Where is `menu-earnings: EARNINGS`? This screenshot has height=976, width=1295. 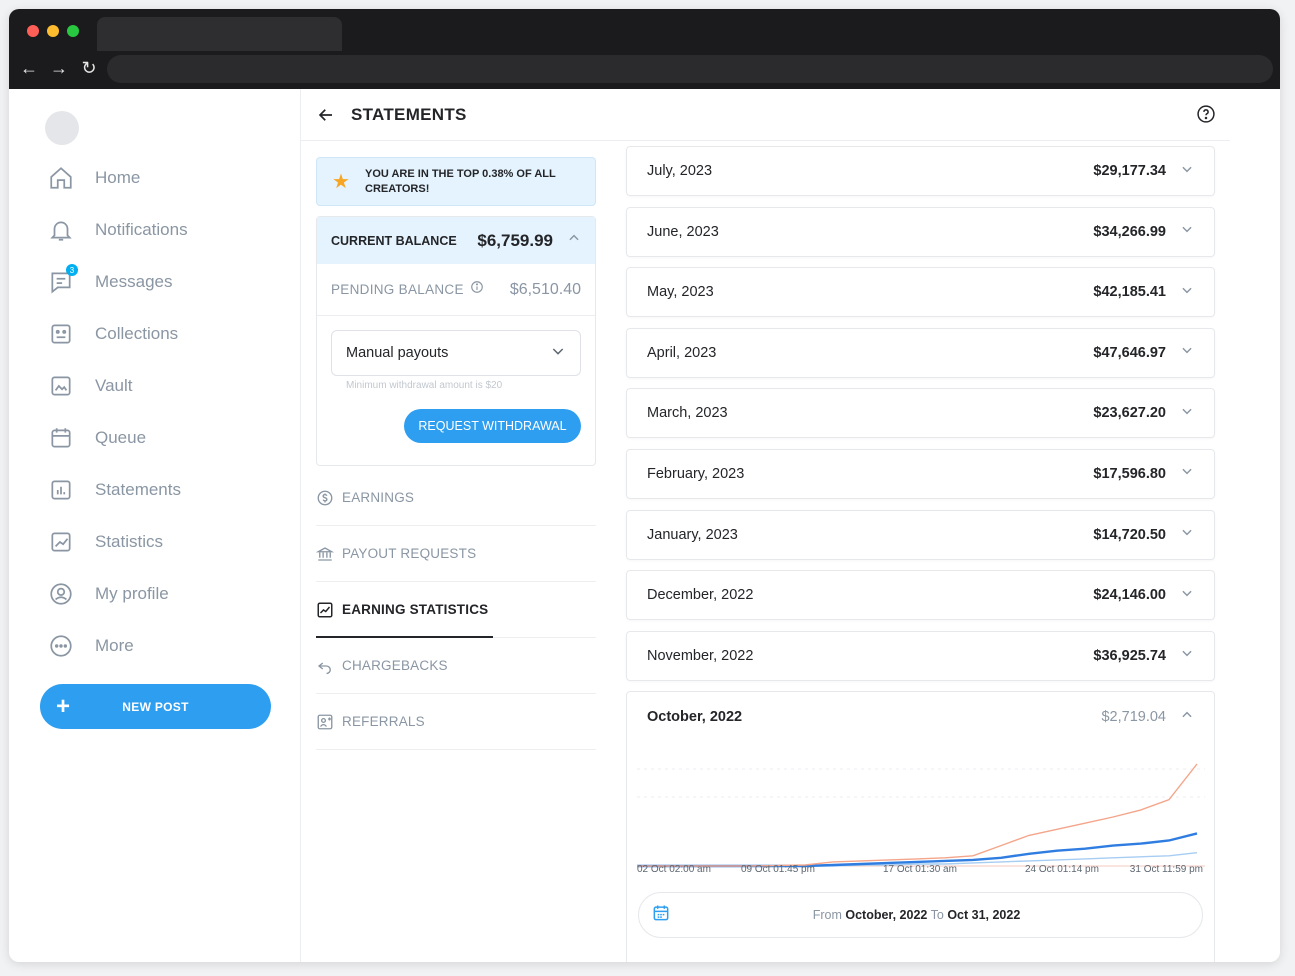
menu-earnings: EARNINGS is located at coordinates (456, 498).